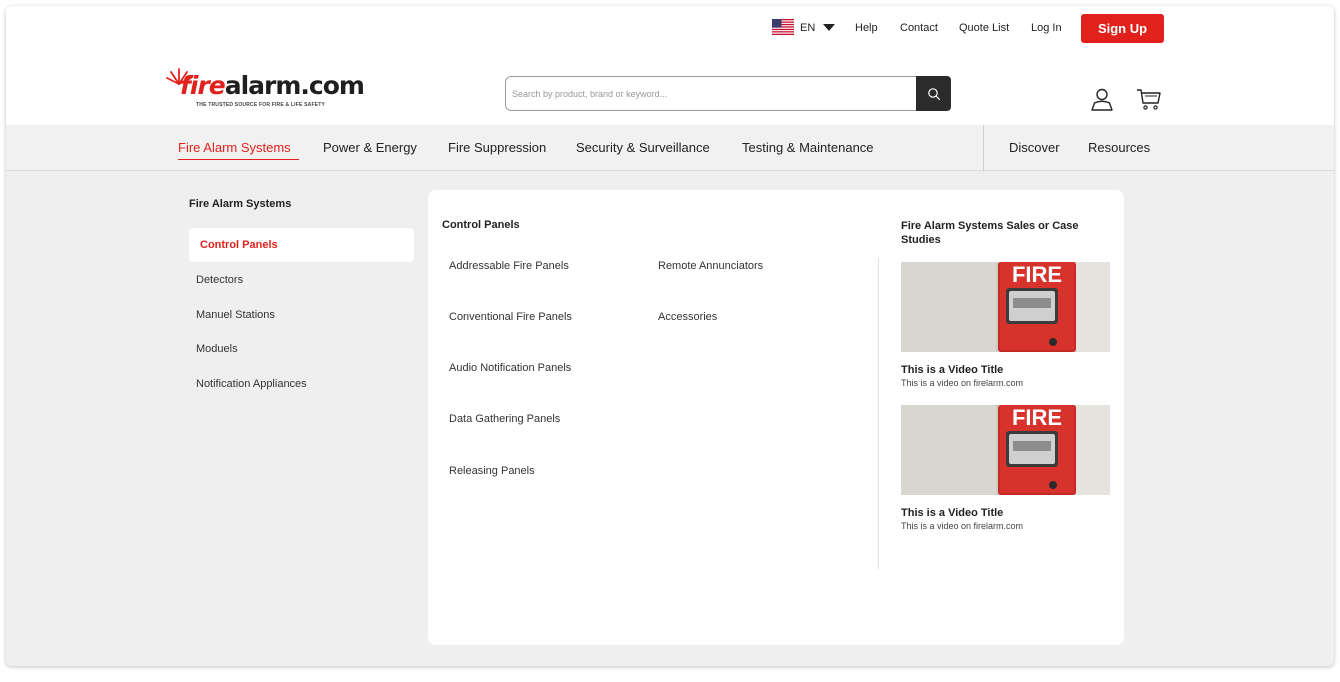 This screenshot has width=1340, height=682. What do you see at coordinates (504, 419) in the screenshot?
I see `link-data-gathering-panels: Data Gathering Panels` at bounding box center [504, 419].